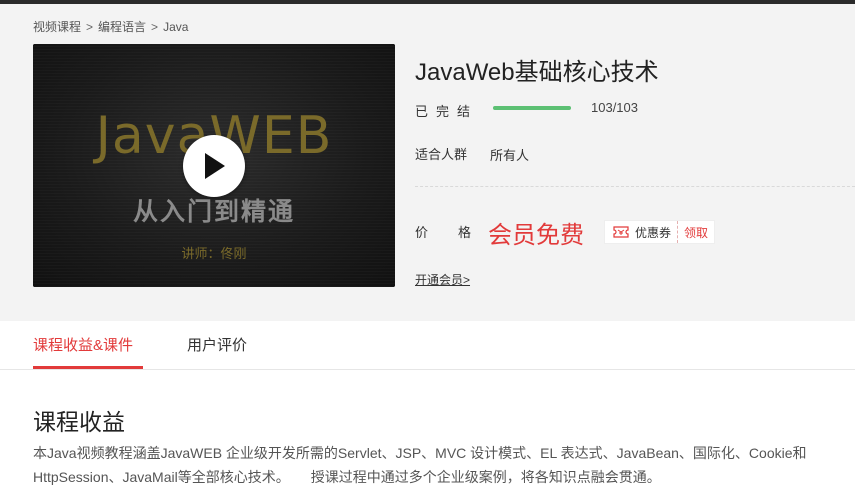  Describe the element at coordinates (441, 154) in the screenshot. I see `audience-label: 适合人群` at that location.